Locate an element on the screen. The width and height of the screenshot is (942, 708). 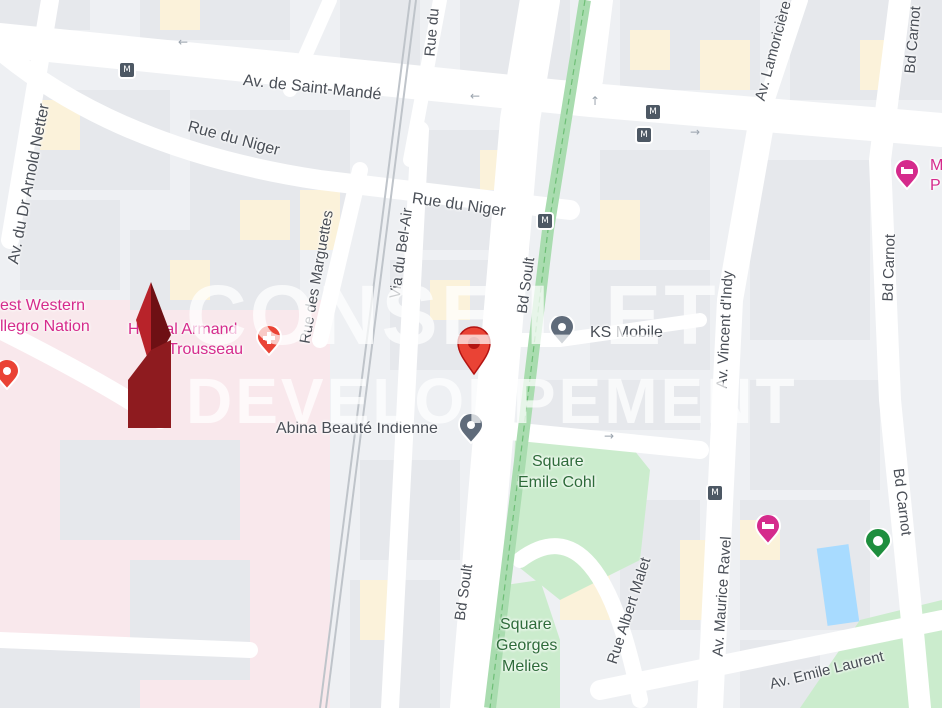
street-label-bd-carnot-mid: Bd Carnot is located at coordinates (889, 267).